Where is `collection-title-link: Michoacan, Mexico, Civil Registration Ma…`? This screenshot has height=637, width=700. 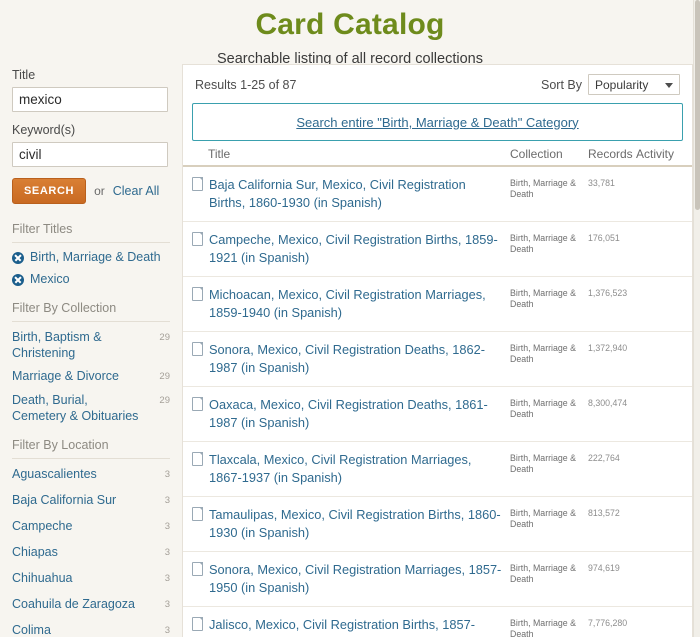
collection-title-link: Michoacan, Mexico, Civil Registration Ma… is located at coordinates (355, 304).